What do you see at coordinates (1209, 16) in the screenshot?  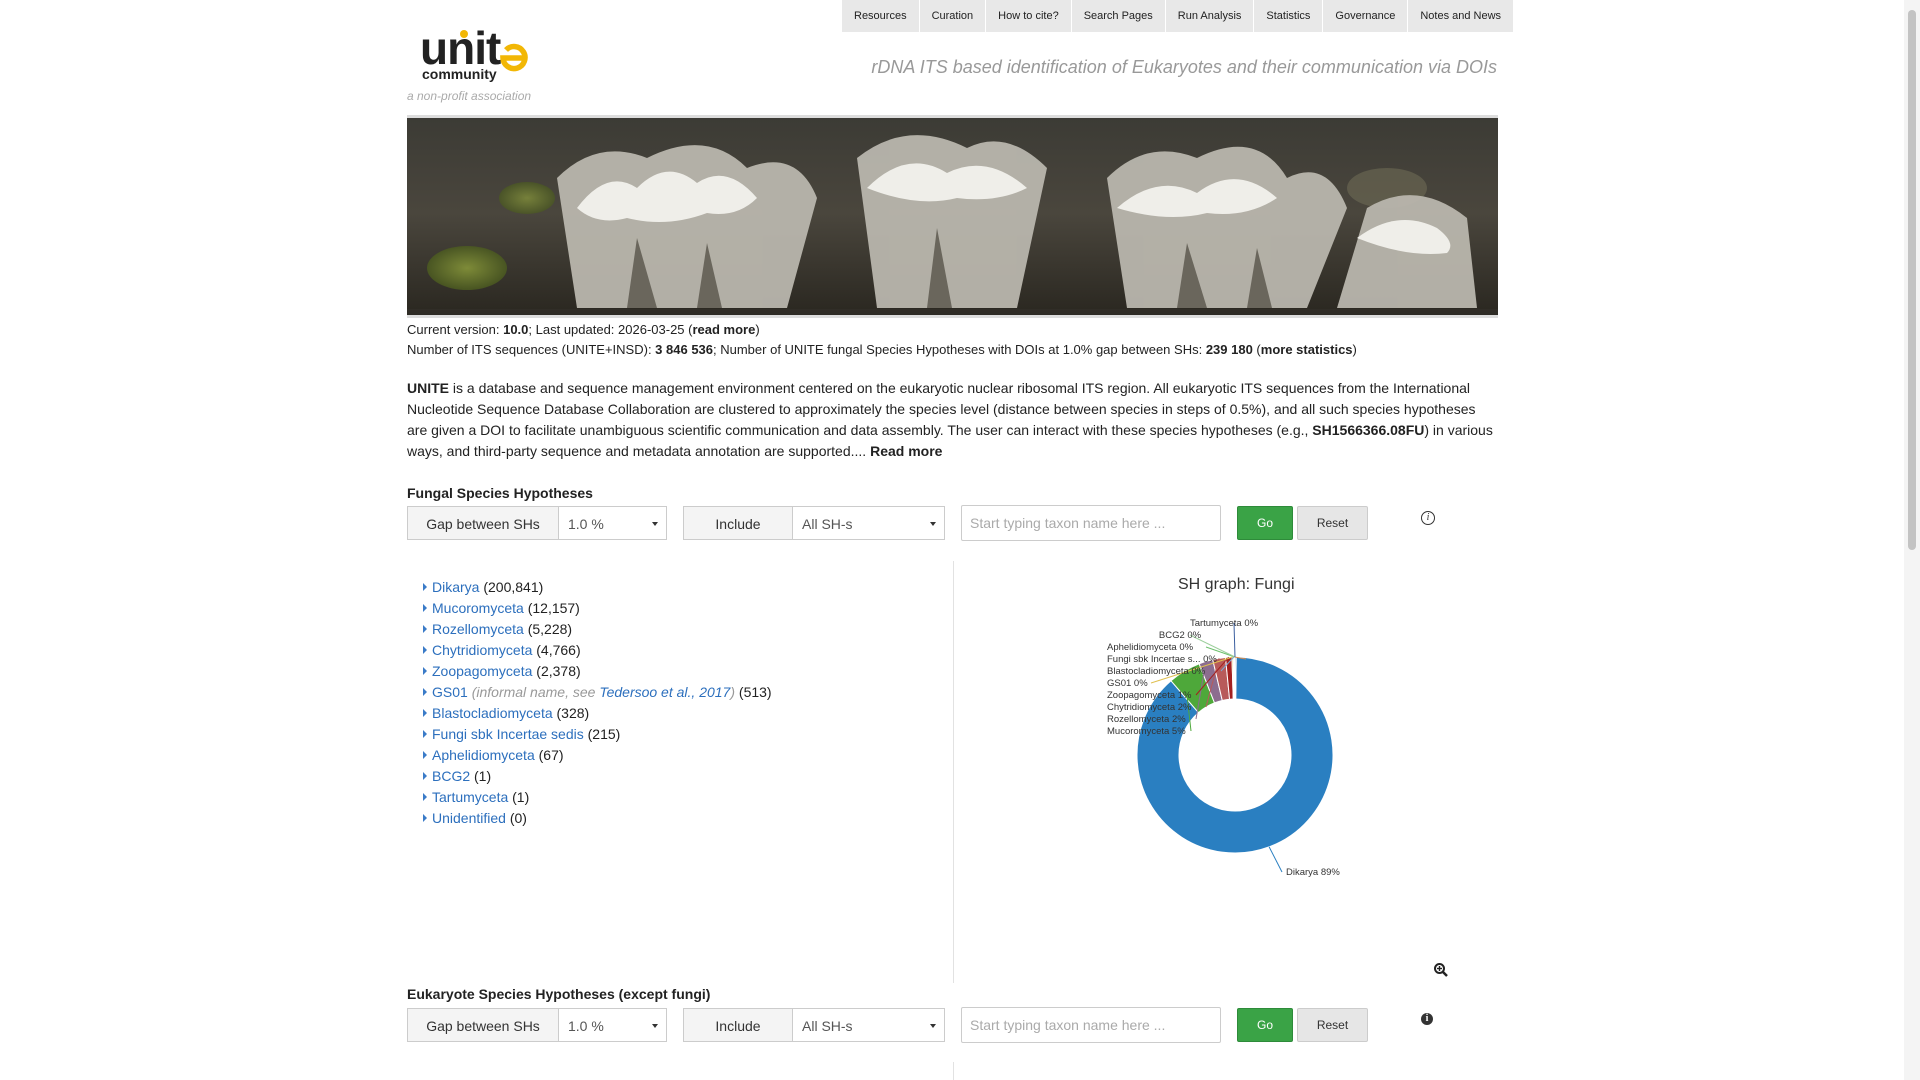 I see `nav-item-run-analysis: Run Analysis` at bounding box center [1209, 16].